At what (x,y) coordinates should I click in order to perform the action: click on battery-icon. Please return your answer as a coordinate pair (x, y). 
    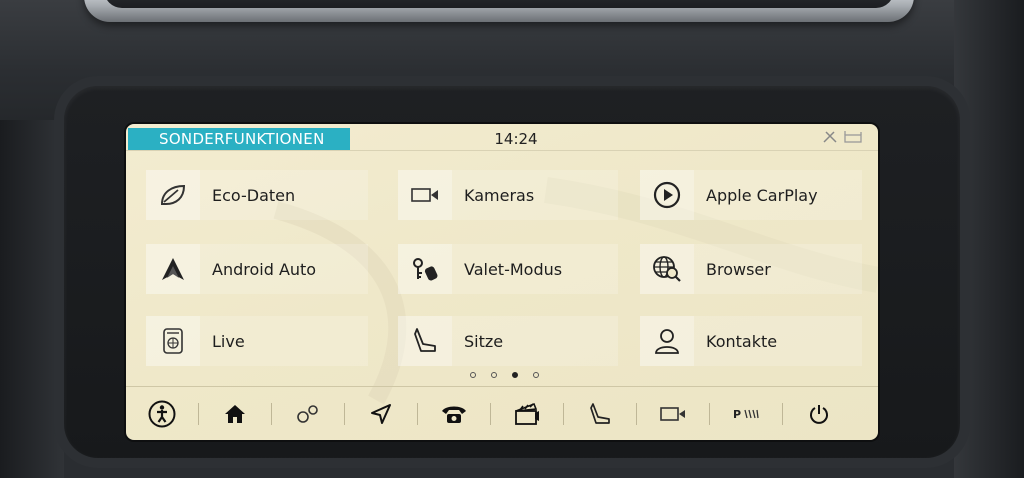
    Looking at the image, I should click on (853, 137).